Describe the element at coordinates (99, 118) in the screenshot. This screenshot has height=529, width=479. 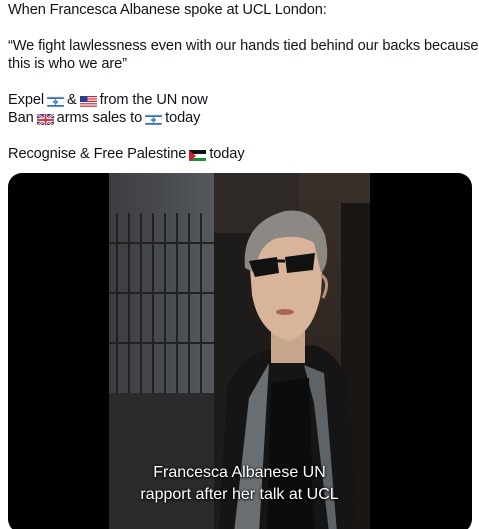
I see `ban-middle: arms sales to` at that location.